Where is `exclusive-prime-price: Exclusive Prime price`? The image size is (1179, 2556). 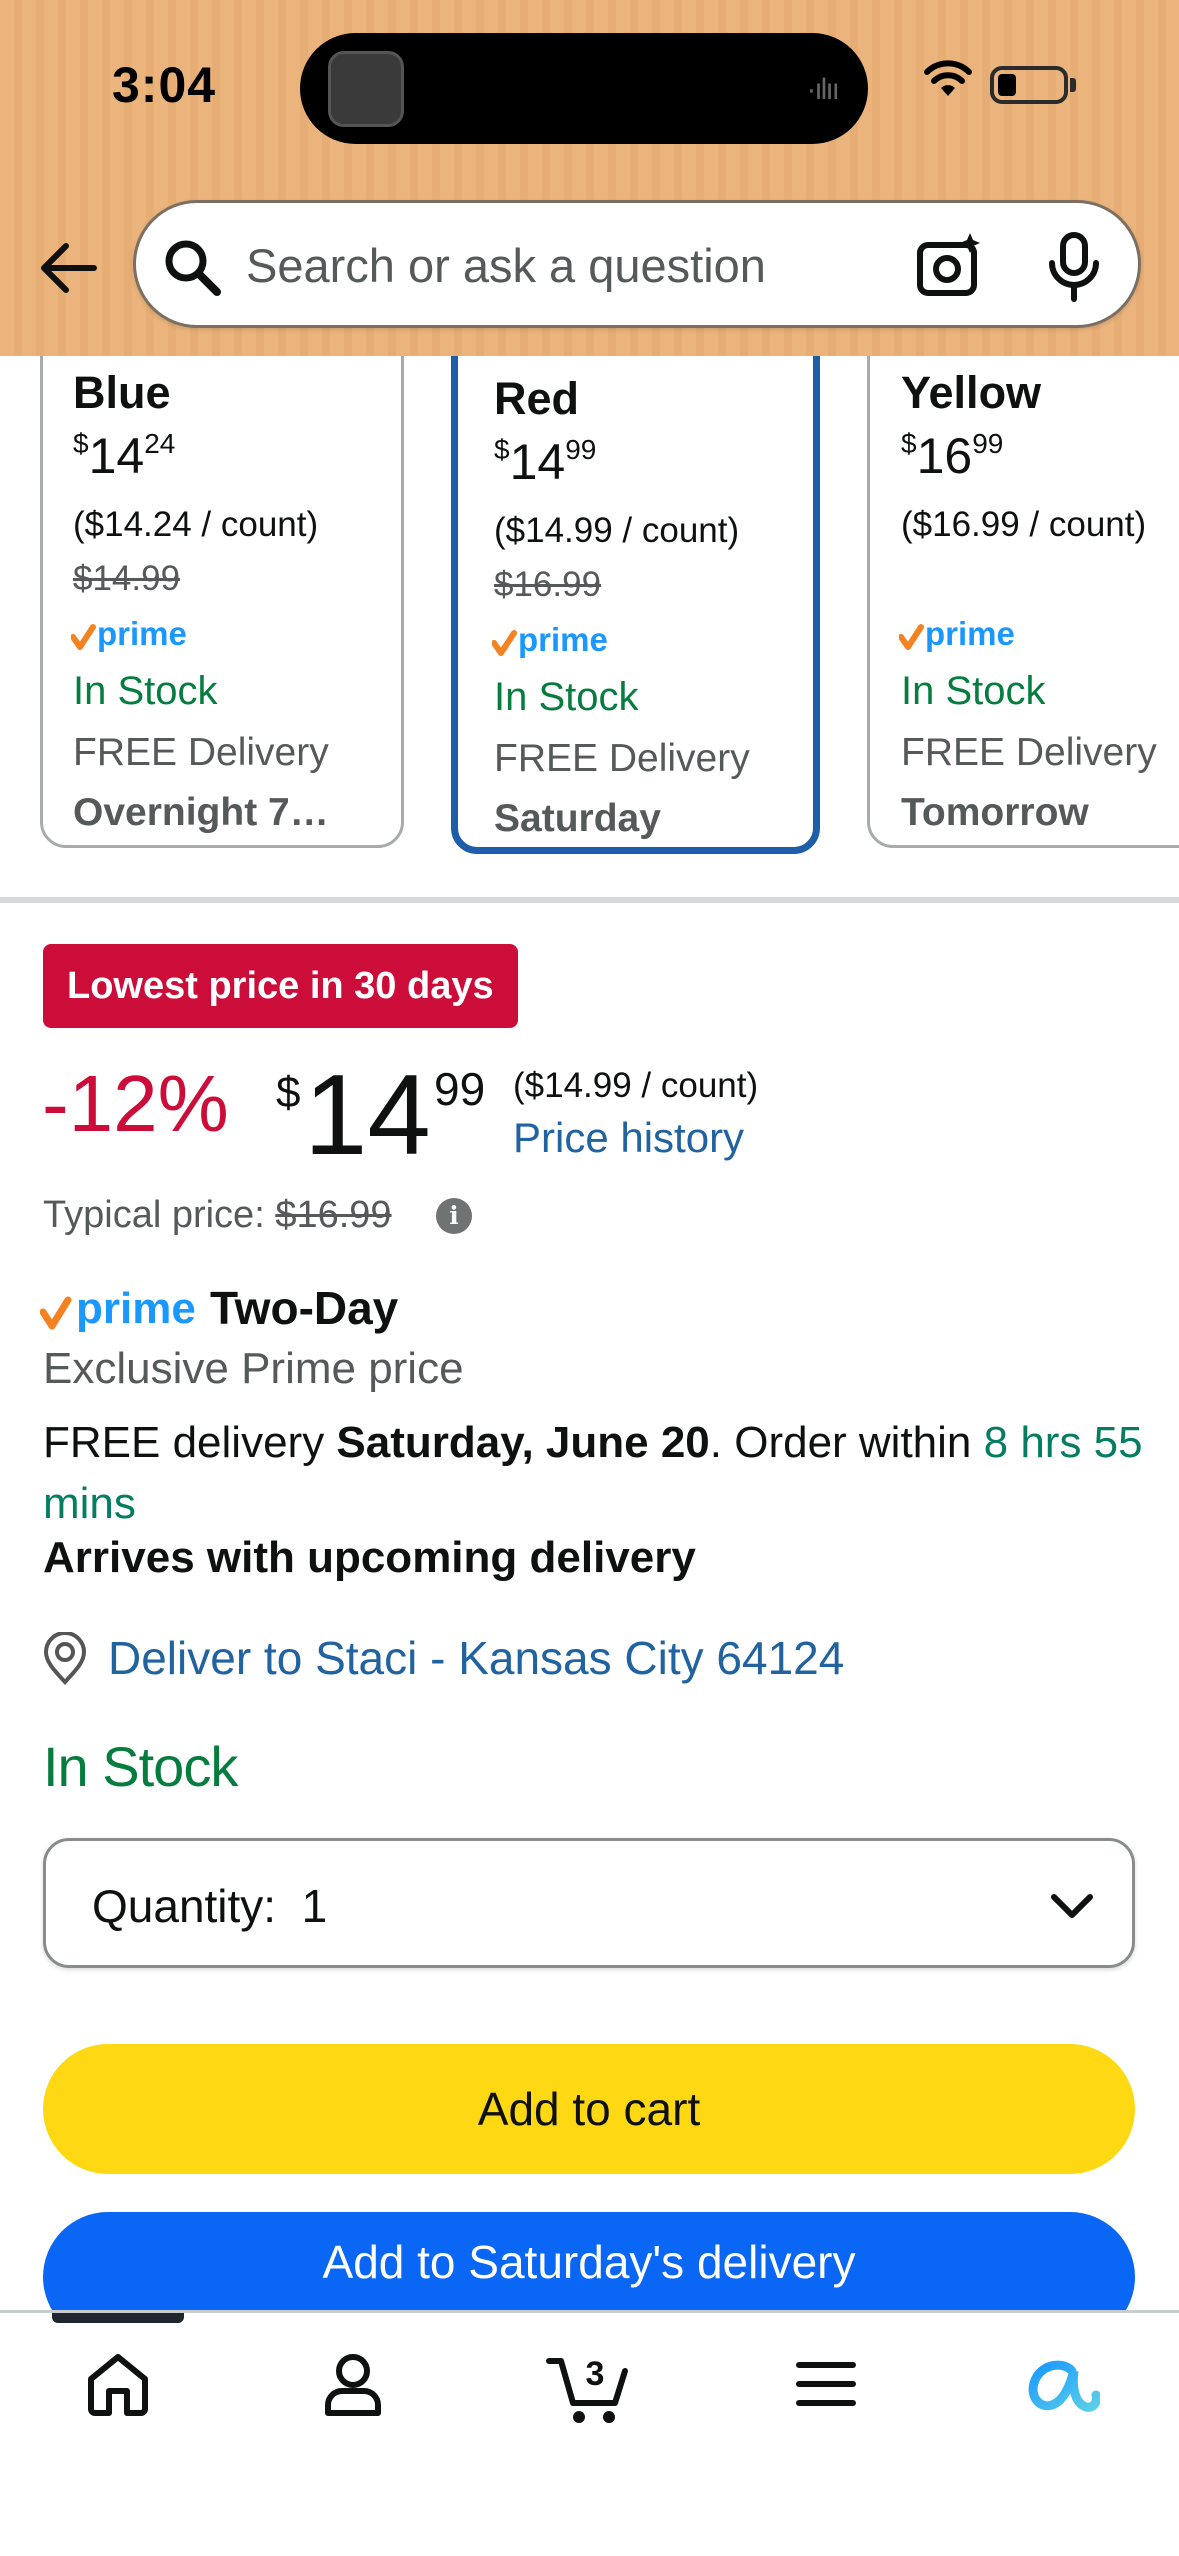
exclusive-prime-price: Exclusive Prime price is located at coordinates (253, 1368).